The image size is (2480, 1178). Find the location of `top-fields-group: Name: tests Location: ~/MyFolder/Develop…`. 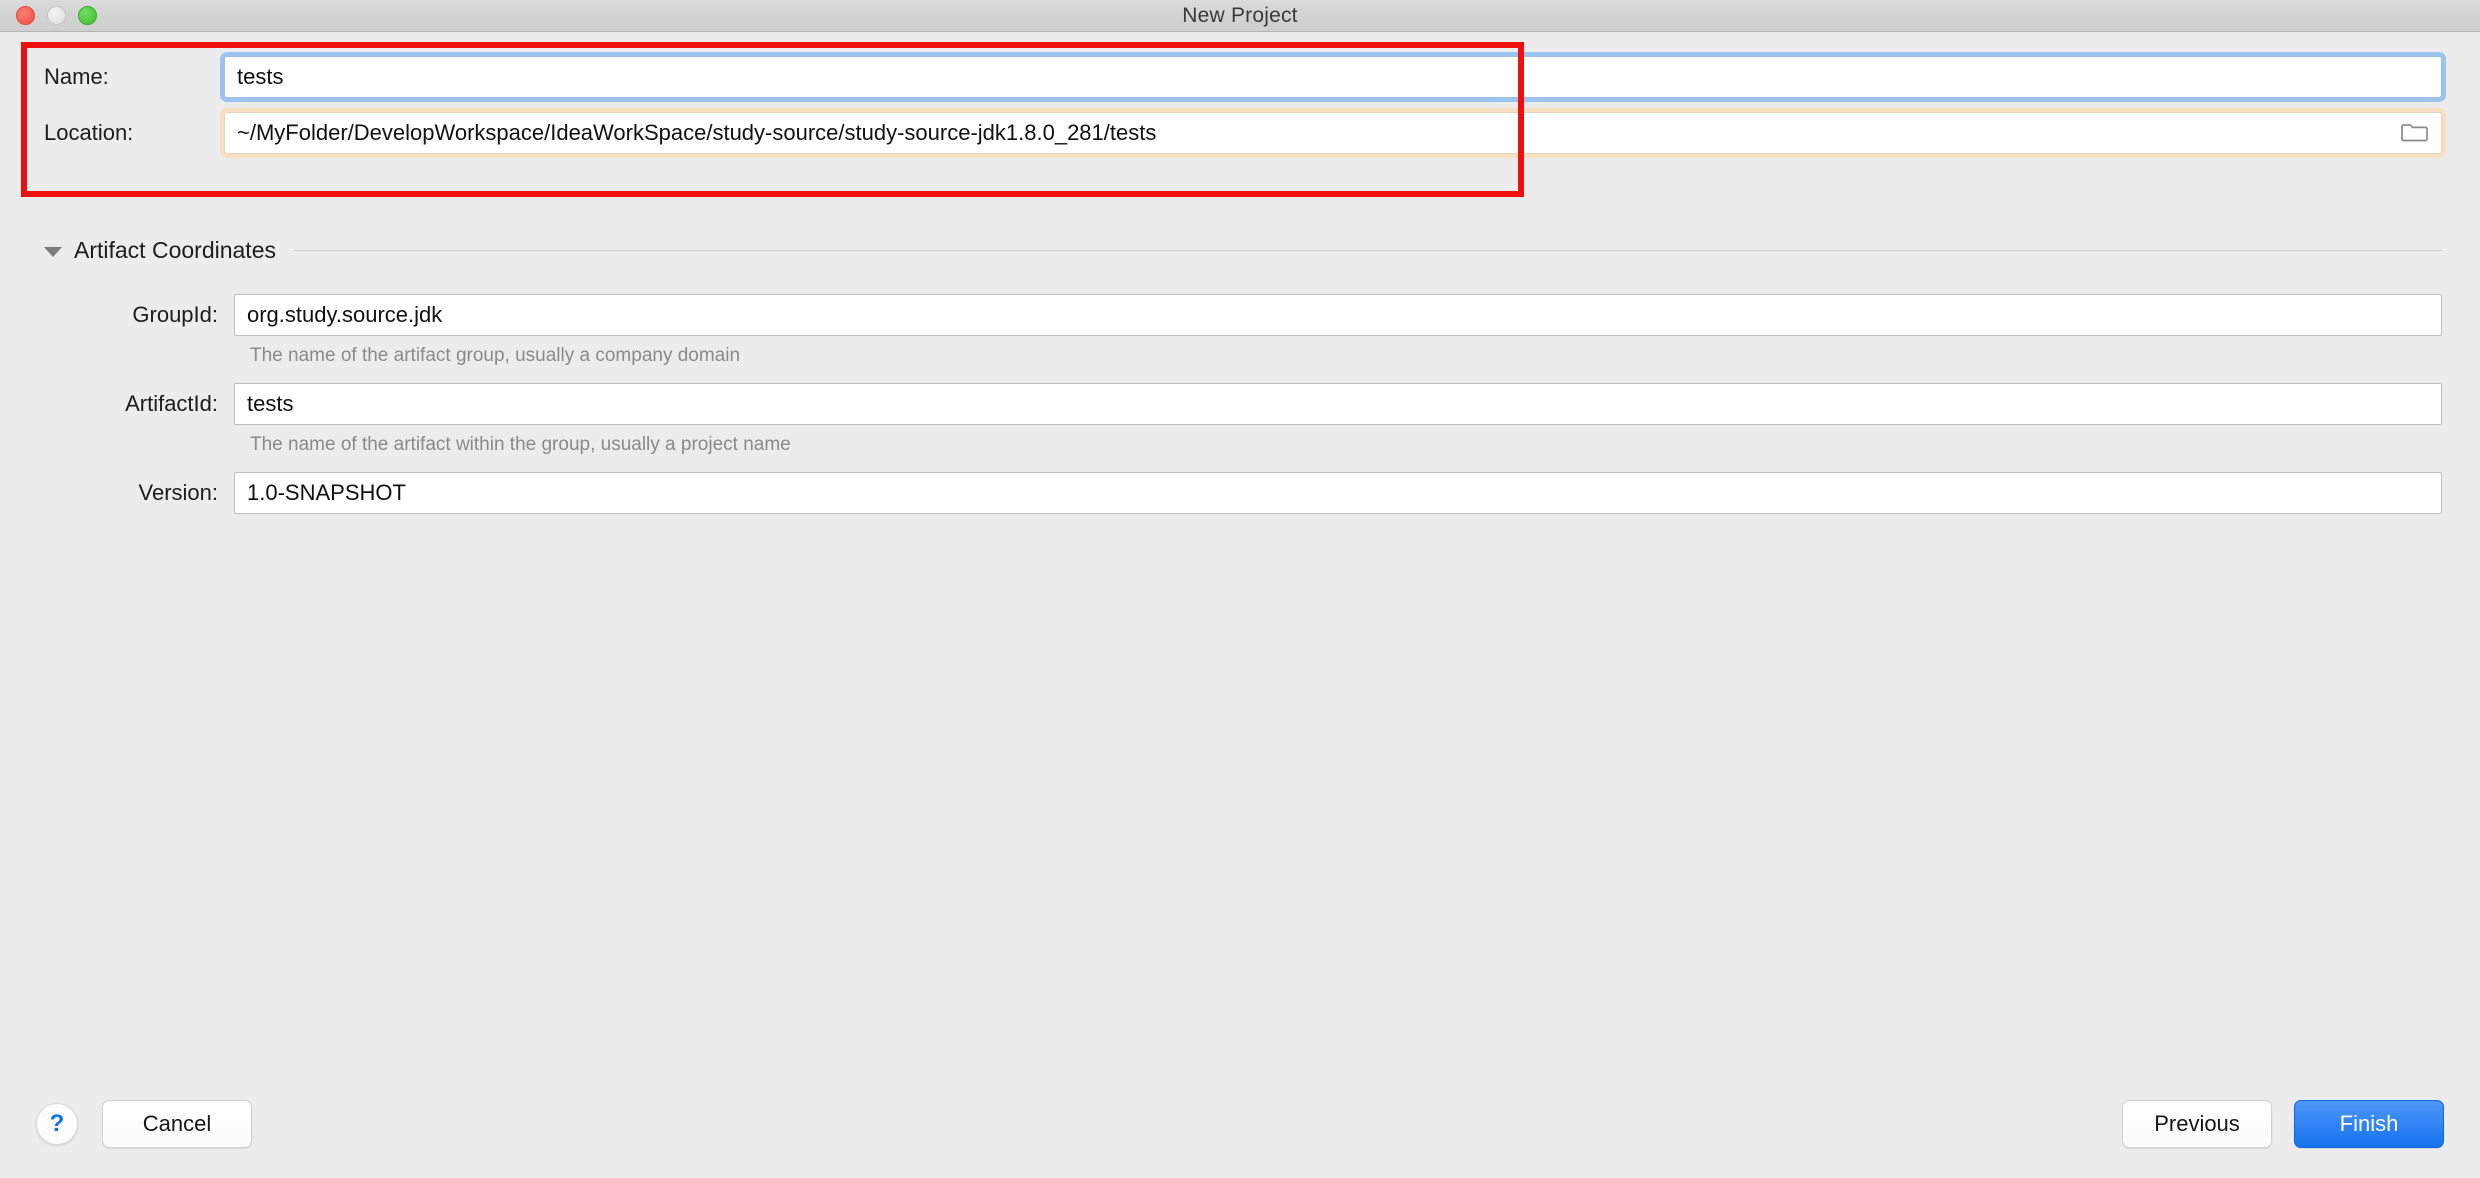

top-fields-group: Name: tests Location: ~/MyFolder/Develop… is located at coordinates (1240, 100).